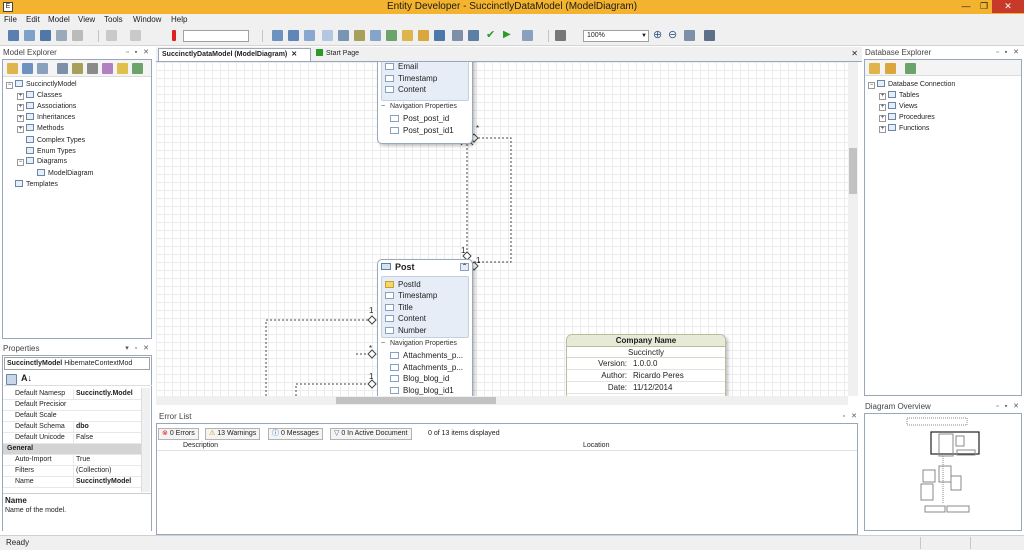  I want to click on property-row: Filters (Collection), so click(76, 471).